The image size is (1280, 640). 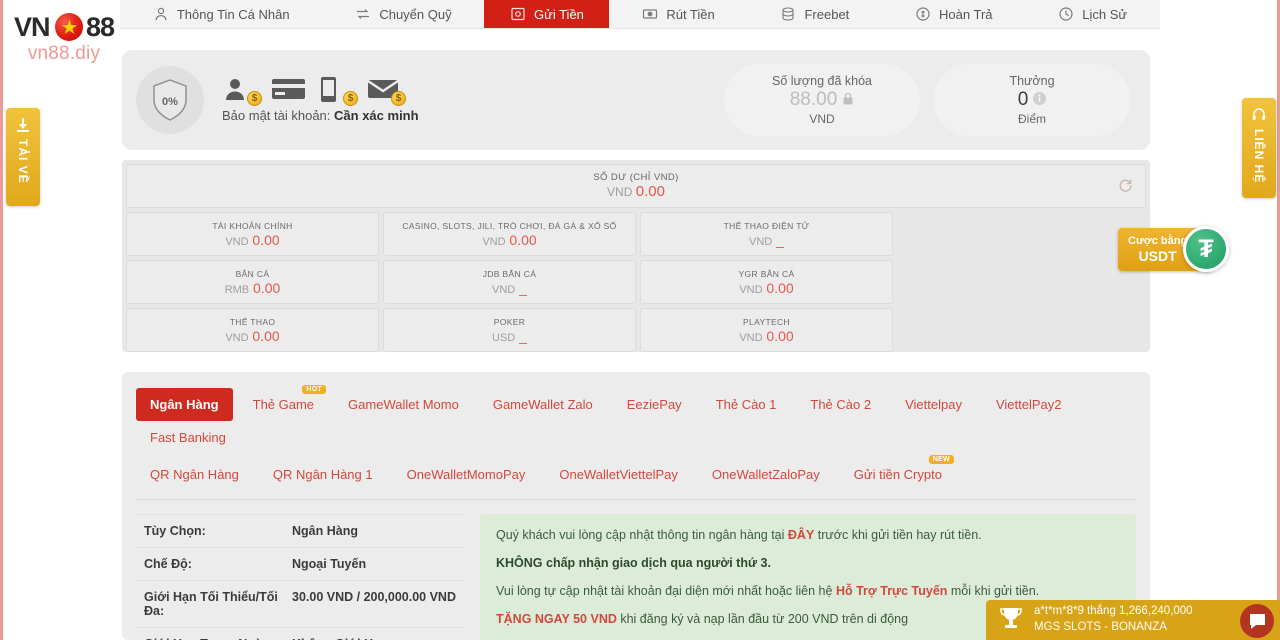 I want to click on wallet-cell: THỂ THAO VND 0.00, so click(x=252, y=330).